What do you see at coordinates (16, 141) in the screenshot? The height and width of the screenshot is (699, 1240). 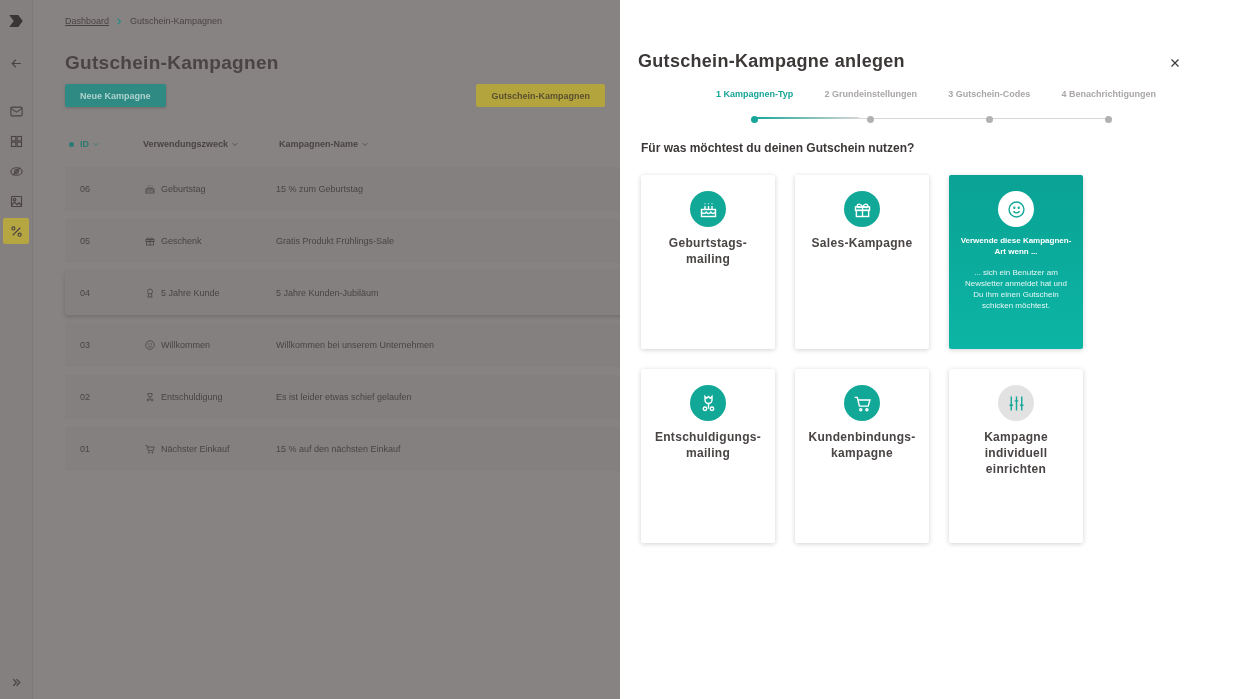 I see `grid-icon` at bounding box center [16, 141].